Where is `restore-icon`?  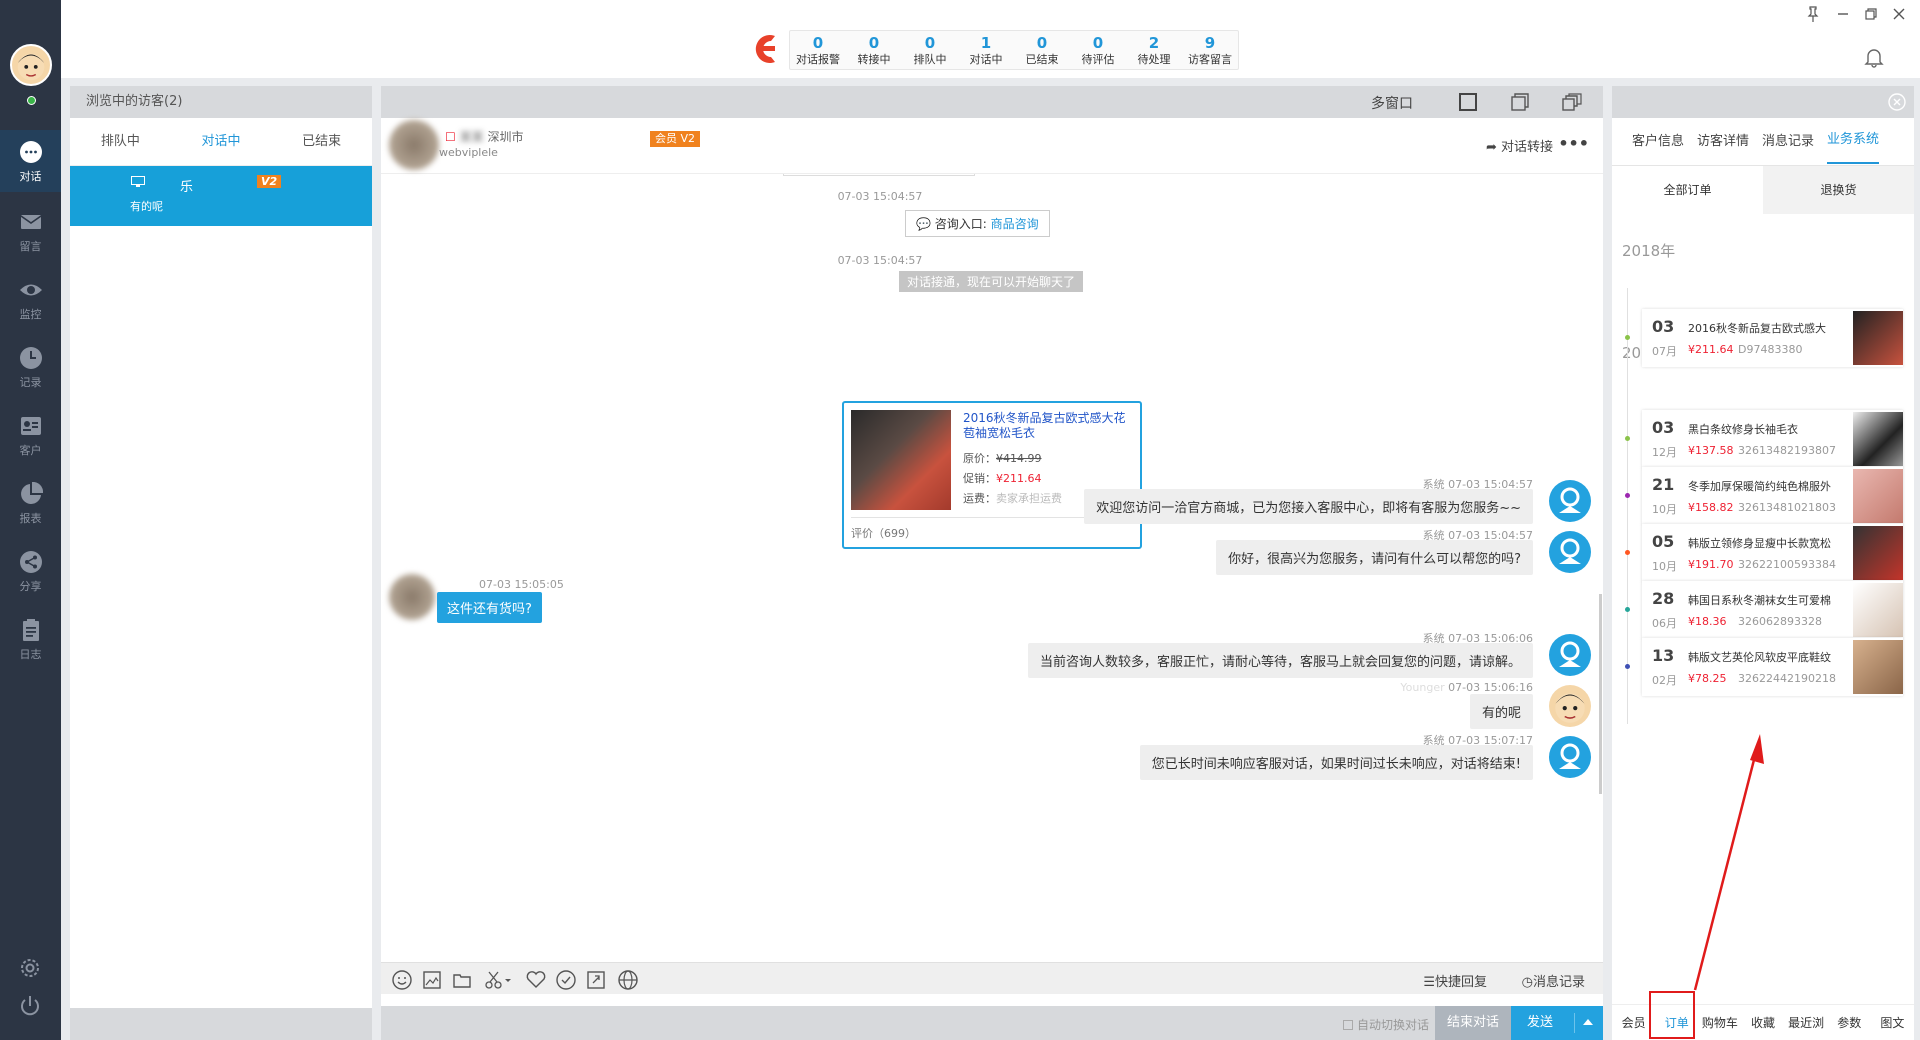 restore-icon is located at coordinates (1871, 14).